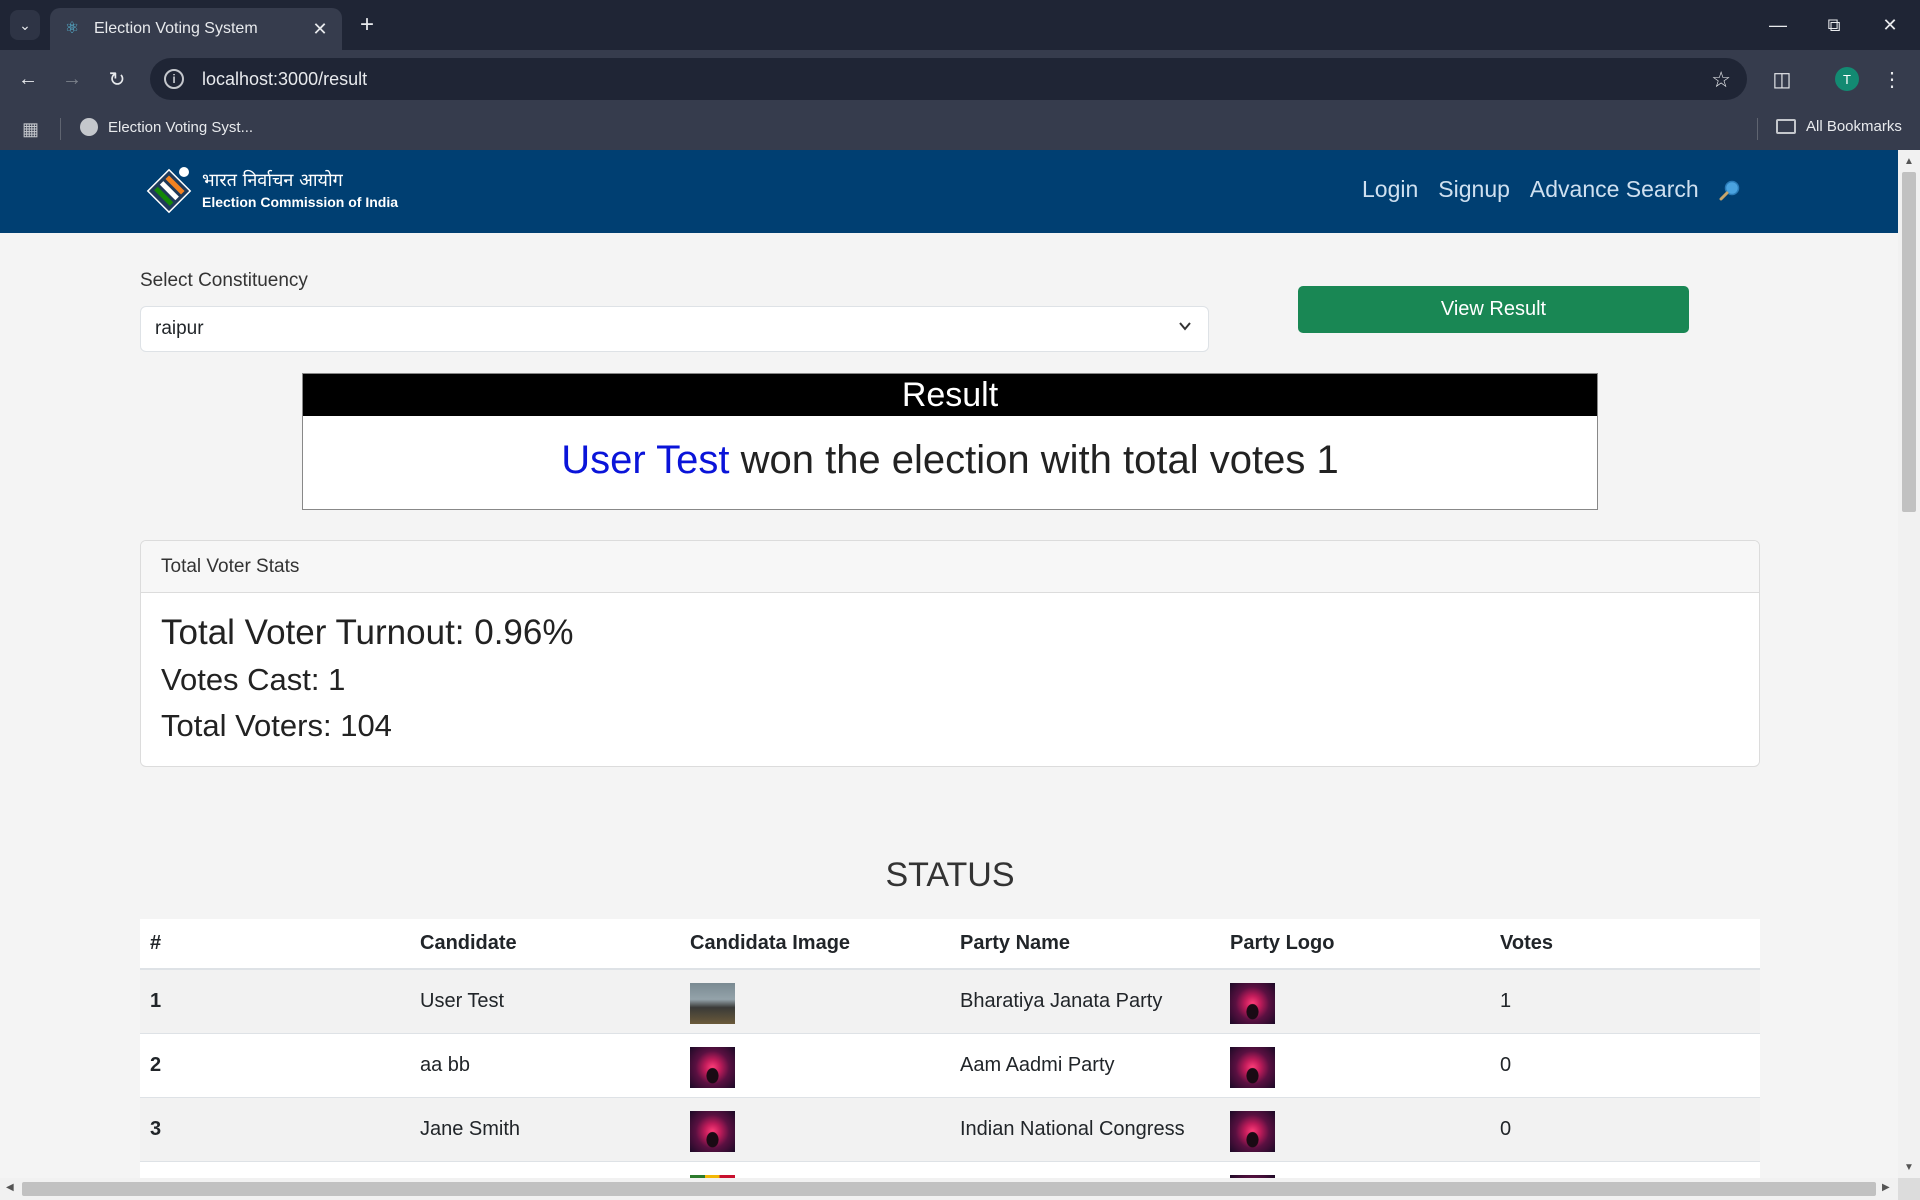  I want to click on table-row: 1 User Test Bharatiya Janata Party 1, so click(950, 1001).